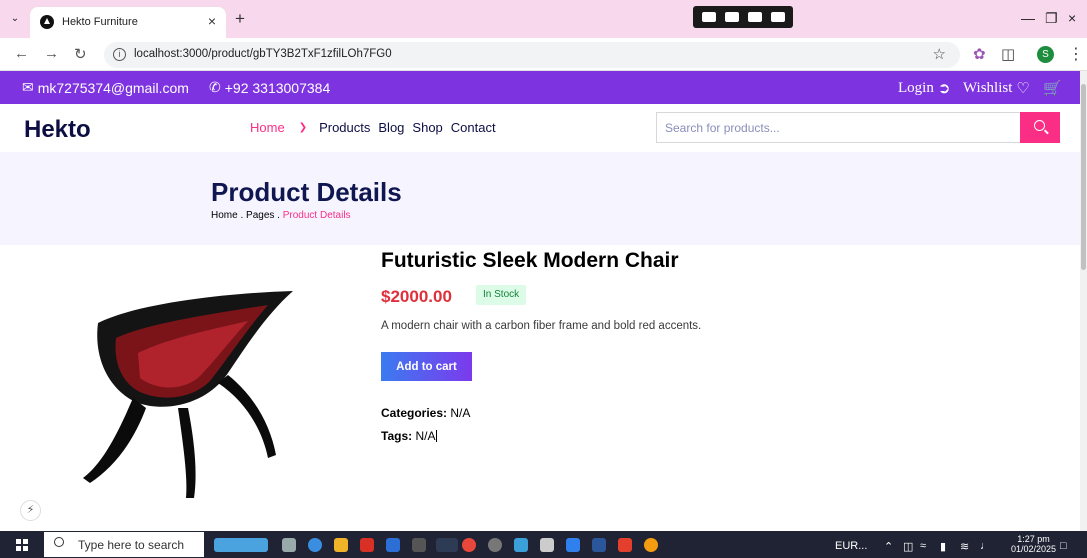 This screenshot has height=558, width=1087. I want to click on phone-text: +92 3313007384, so click(277, 87).